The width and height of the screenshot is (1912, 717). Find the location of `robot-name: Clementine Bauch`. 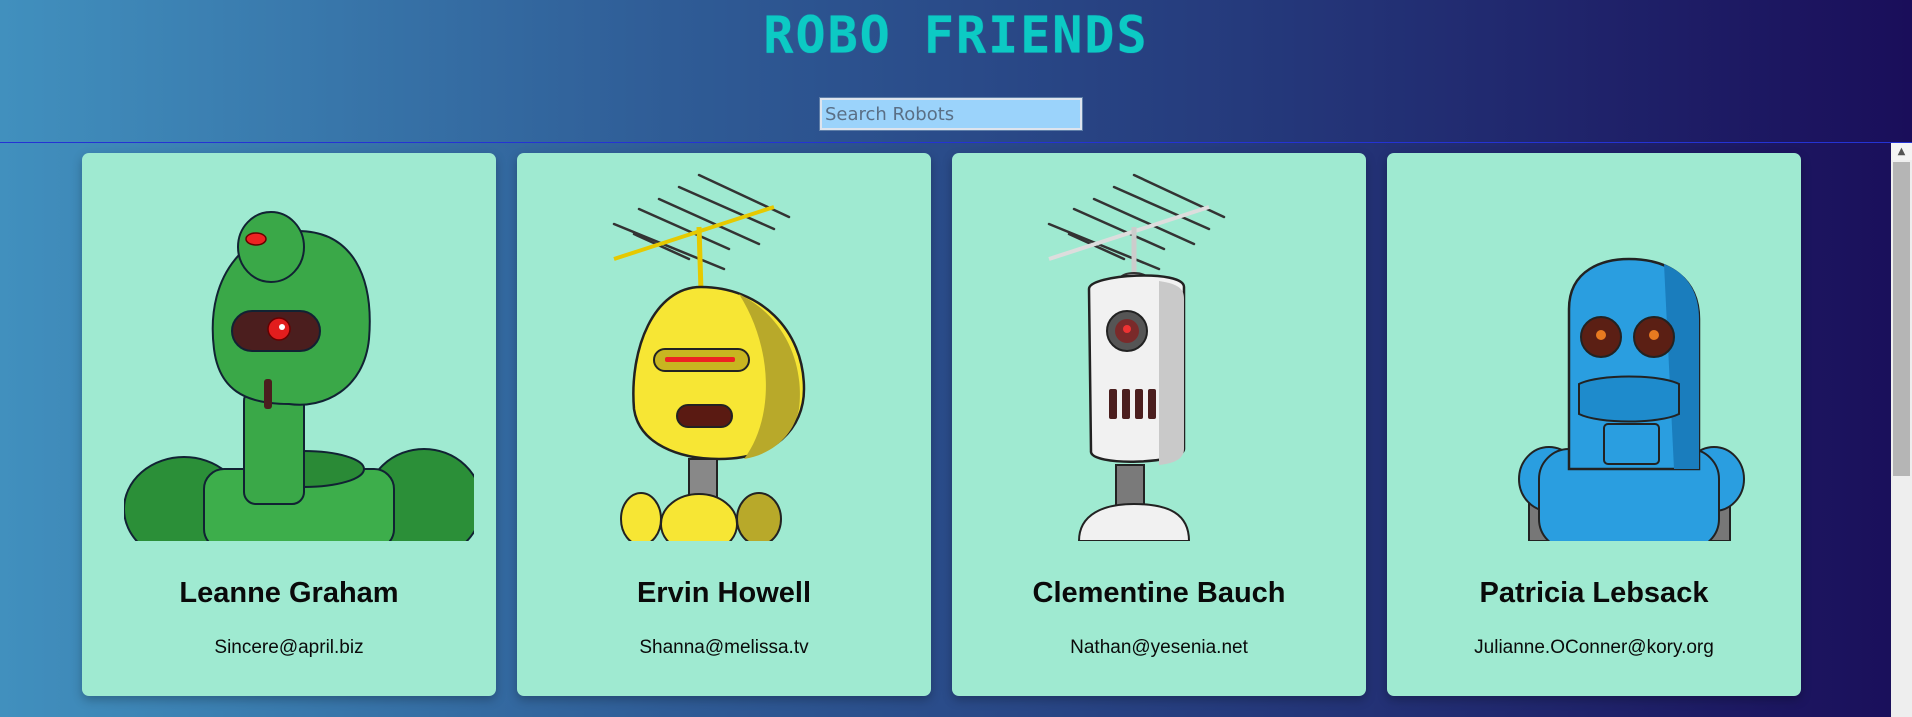

robot-name: Clementine Bauch is located at coordinates (1159, 593).